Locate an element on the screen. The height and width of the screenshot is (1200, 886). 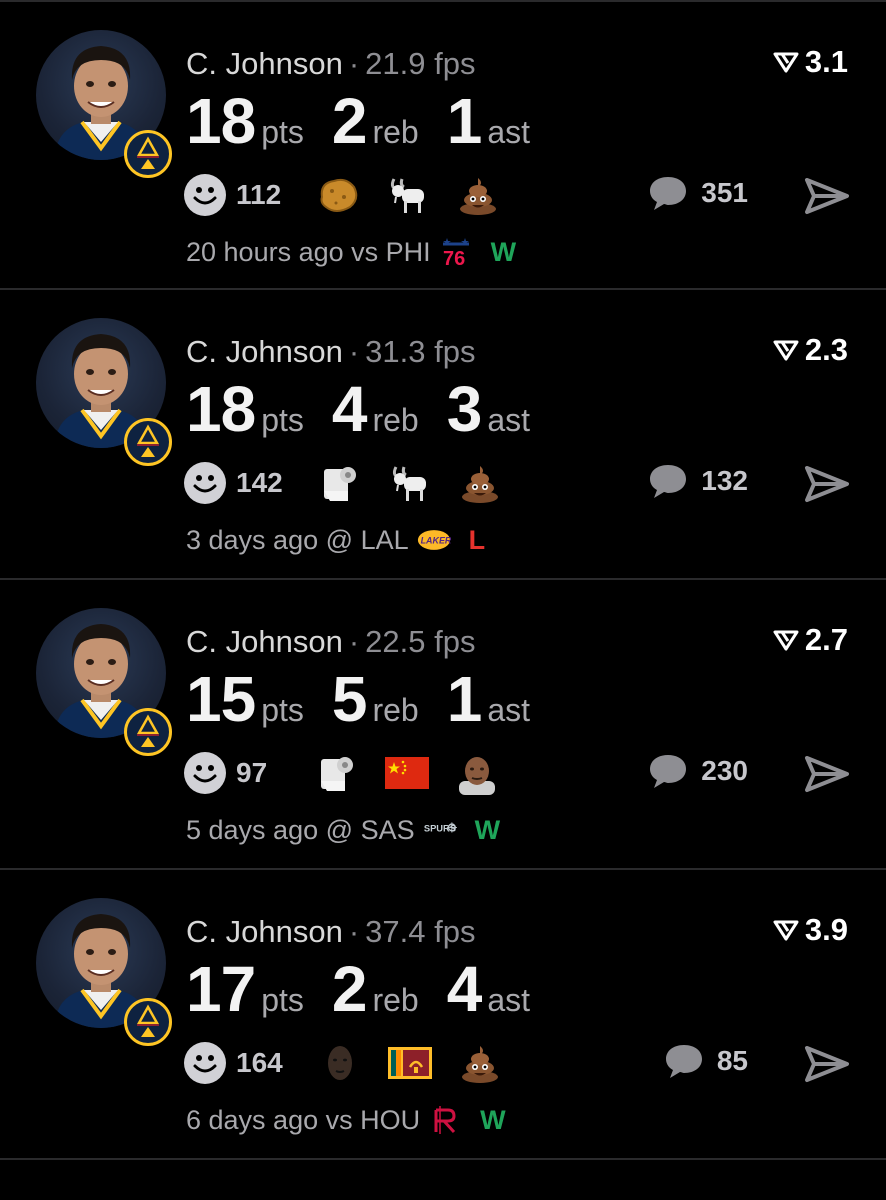
comments-button: 351 is located at coordinates (697, 193).